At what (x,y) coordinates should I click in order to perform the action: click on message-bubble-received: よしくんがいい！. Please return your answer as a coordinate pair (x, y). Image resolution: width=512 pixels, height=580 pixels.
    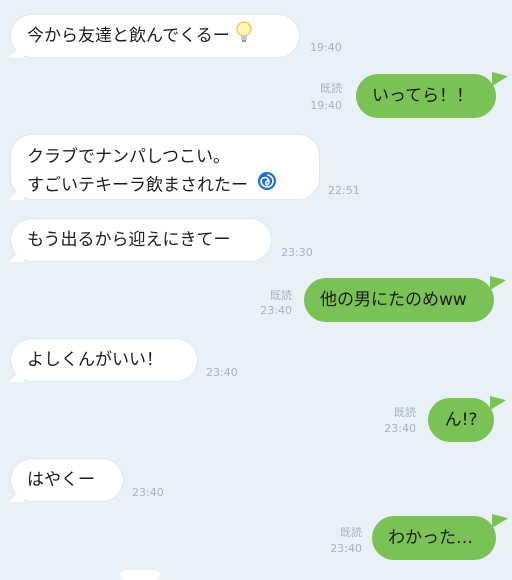
    Looking at the image, I should click on (104, 360).